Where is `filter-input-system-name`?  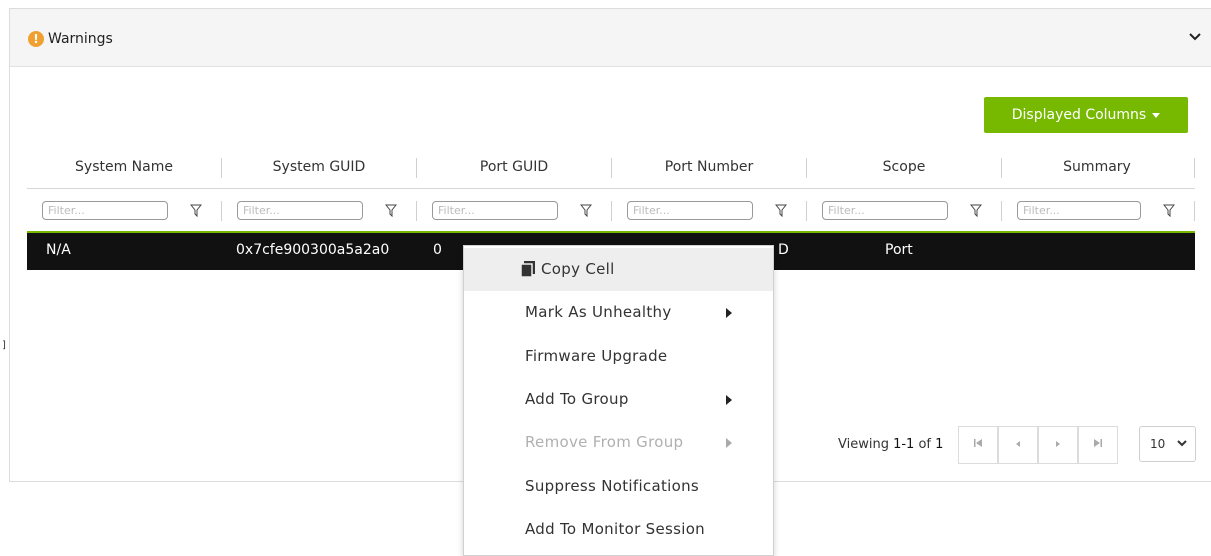 filter-input-system-name is located at coordinates (105, 210).